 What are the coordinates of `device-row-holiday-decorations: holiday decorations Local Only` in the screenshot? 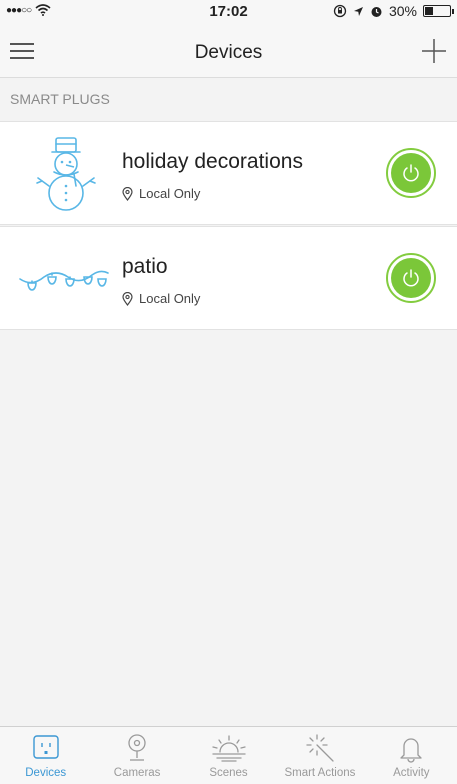 It's located at (228, 173).